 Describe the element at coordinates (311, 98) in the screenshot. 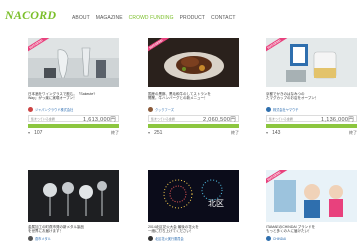

I see `project-description: 京都でかきのはなみつの たマグカップのお店をオープン！` at that location.